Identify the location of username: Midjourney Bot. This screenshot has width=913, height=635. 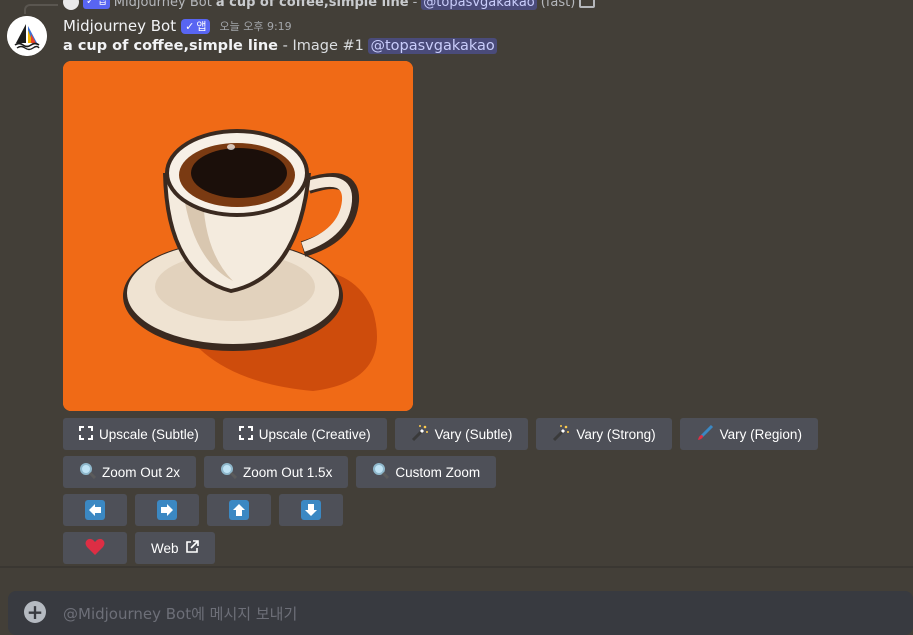
(119, 26).